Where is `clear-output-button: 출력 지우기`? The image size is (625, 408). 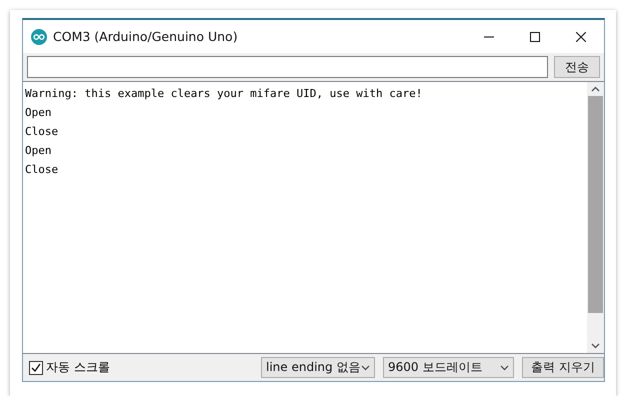
clear-output-button: 출력 지우기 is located at coordinates (563, 367).